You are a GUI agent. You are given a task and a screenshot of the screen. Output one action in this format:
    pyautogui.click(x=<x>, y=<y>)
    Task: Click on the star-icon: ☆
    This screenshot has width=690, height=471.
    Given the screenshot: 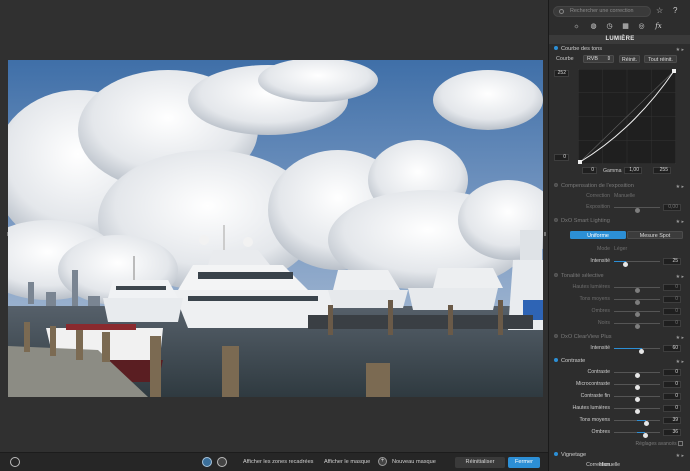 What is the action you would take?
    pyautogui.click(x=659, y=11)
    